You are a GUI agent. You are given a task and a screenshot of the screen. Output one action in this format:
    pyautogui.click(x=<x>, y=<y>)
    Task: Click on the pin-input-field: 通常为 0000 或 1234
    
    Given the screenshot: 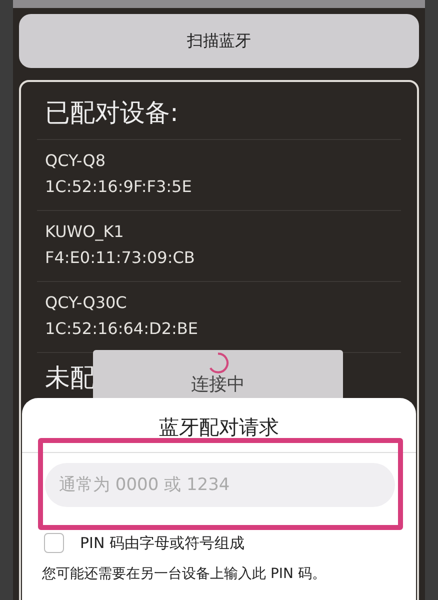 What is the action you would take?
    pyautogui.click(x=220, y=485)
    